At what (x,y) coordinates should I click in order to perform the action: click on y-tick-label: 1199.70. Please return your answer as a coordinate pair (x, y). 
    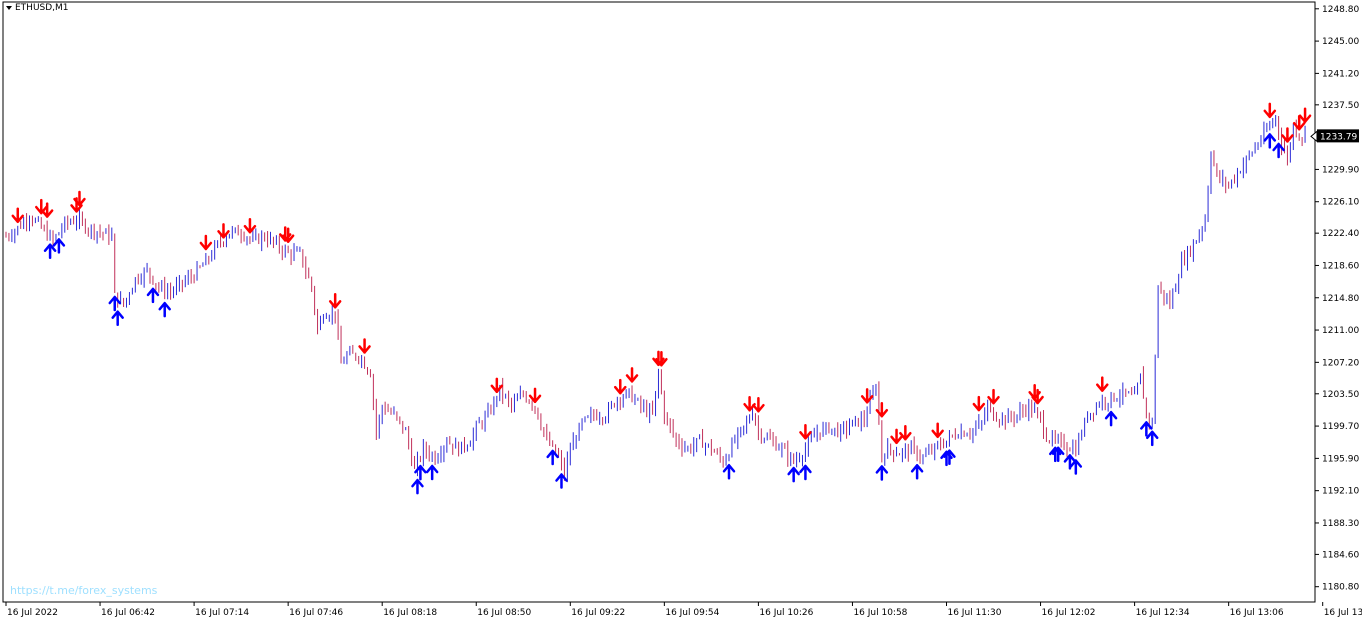
    Looking at the image, I should click on (1340, 427).